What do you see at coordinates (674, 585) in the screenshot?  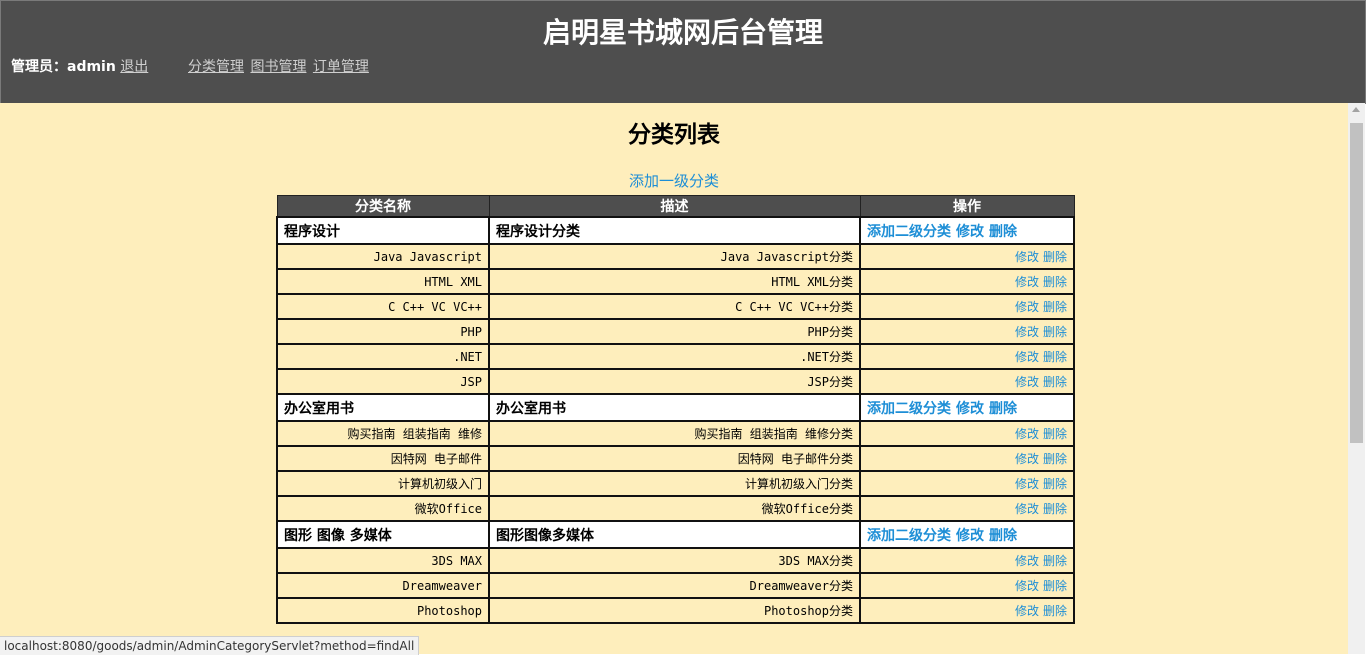 I see `subcategory-desc-cell: Dreamweaver分类` at bounding box center [674, 585].